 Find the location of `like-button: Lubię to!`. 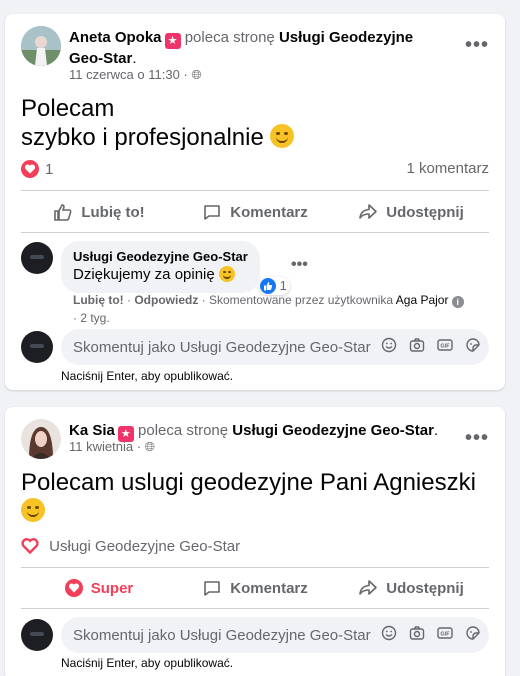

like-button: Lubię to! is located at coordinates (99, 212).